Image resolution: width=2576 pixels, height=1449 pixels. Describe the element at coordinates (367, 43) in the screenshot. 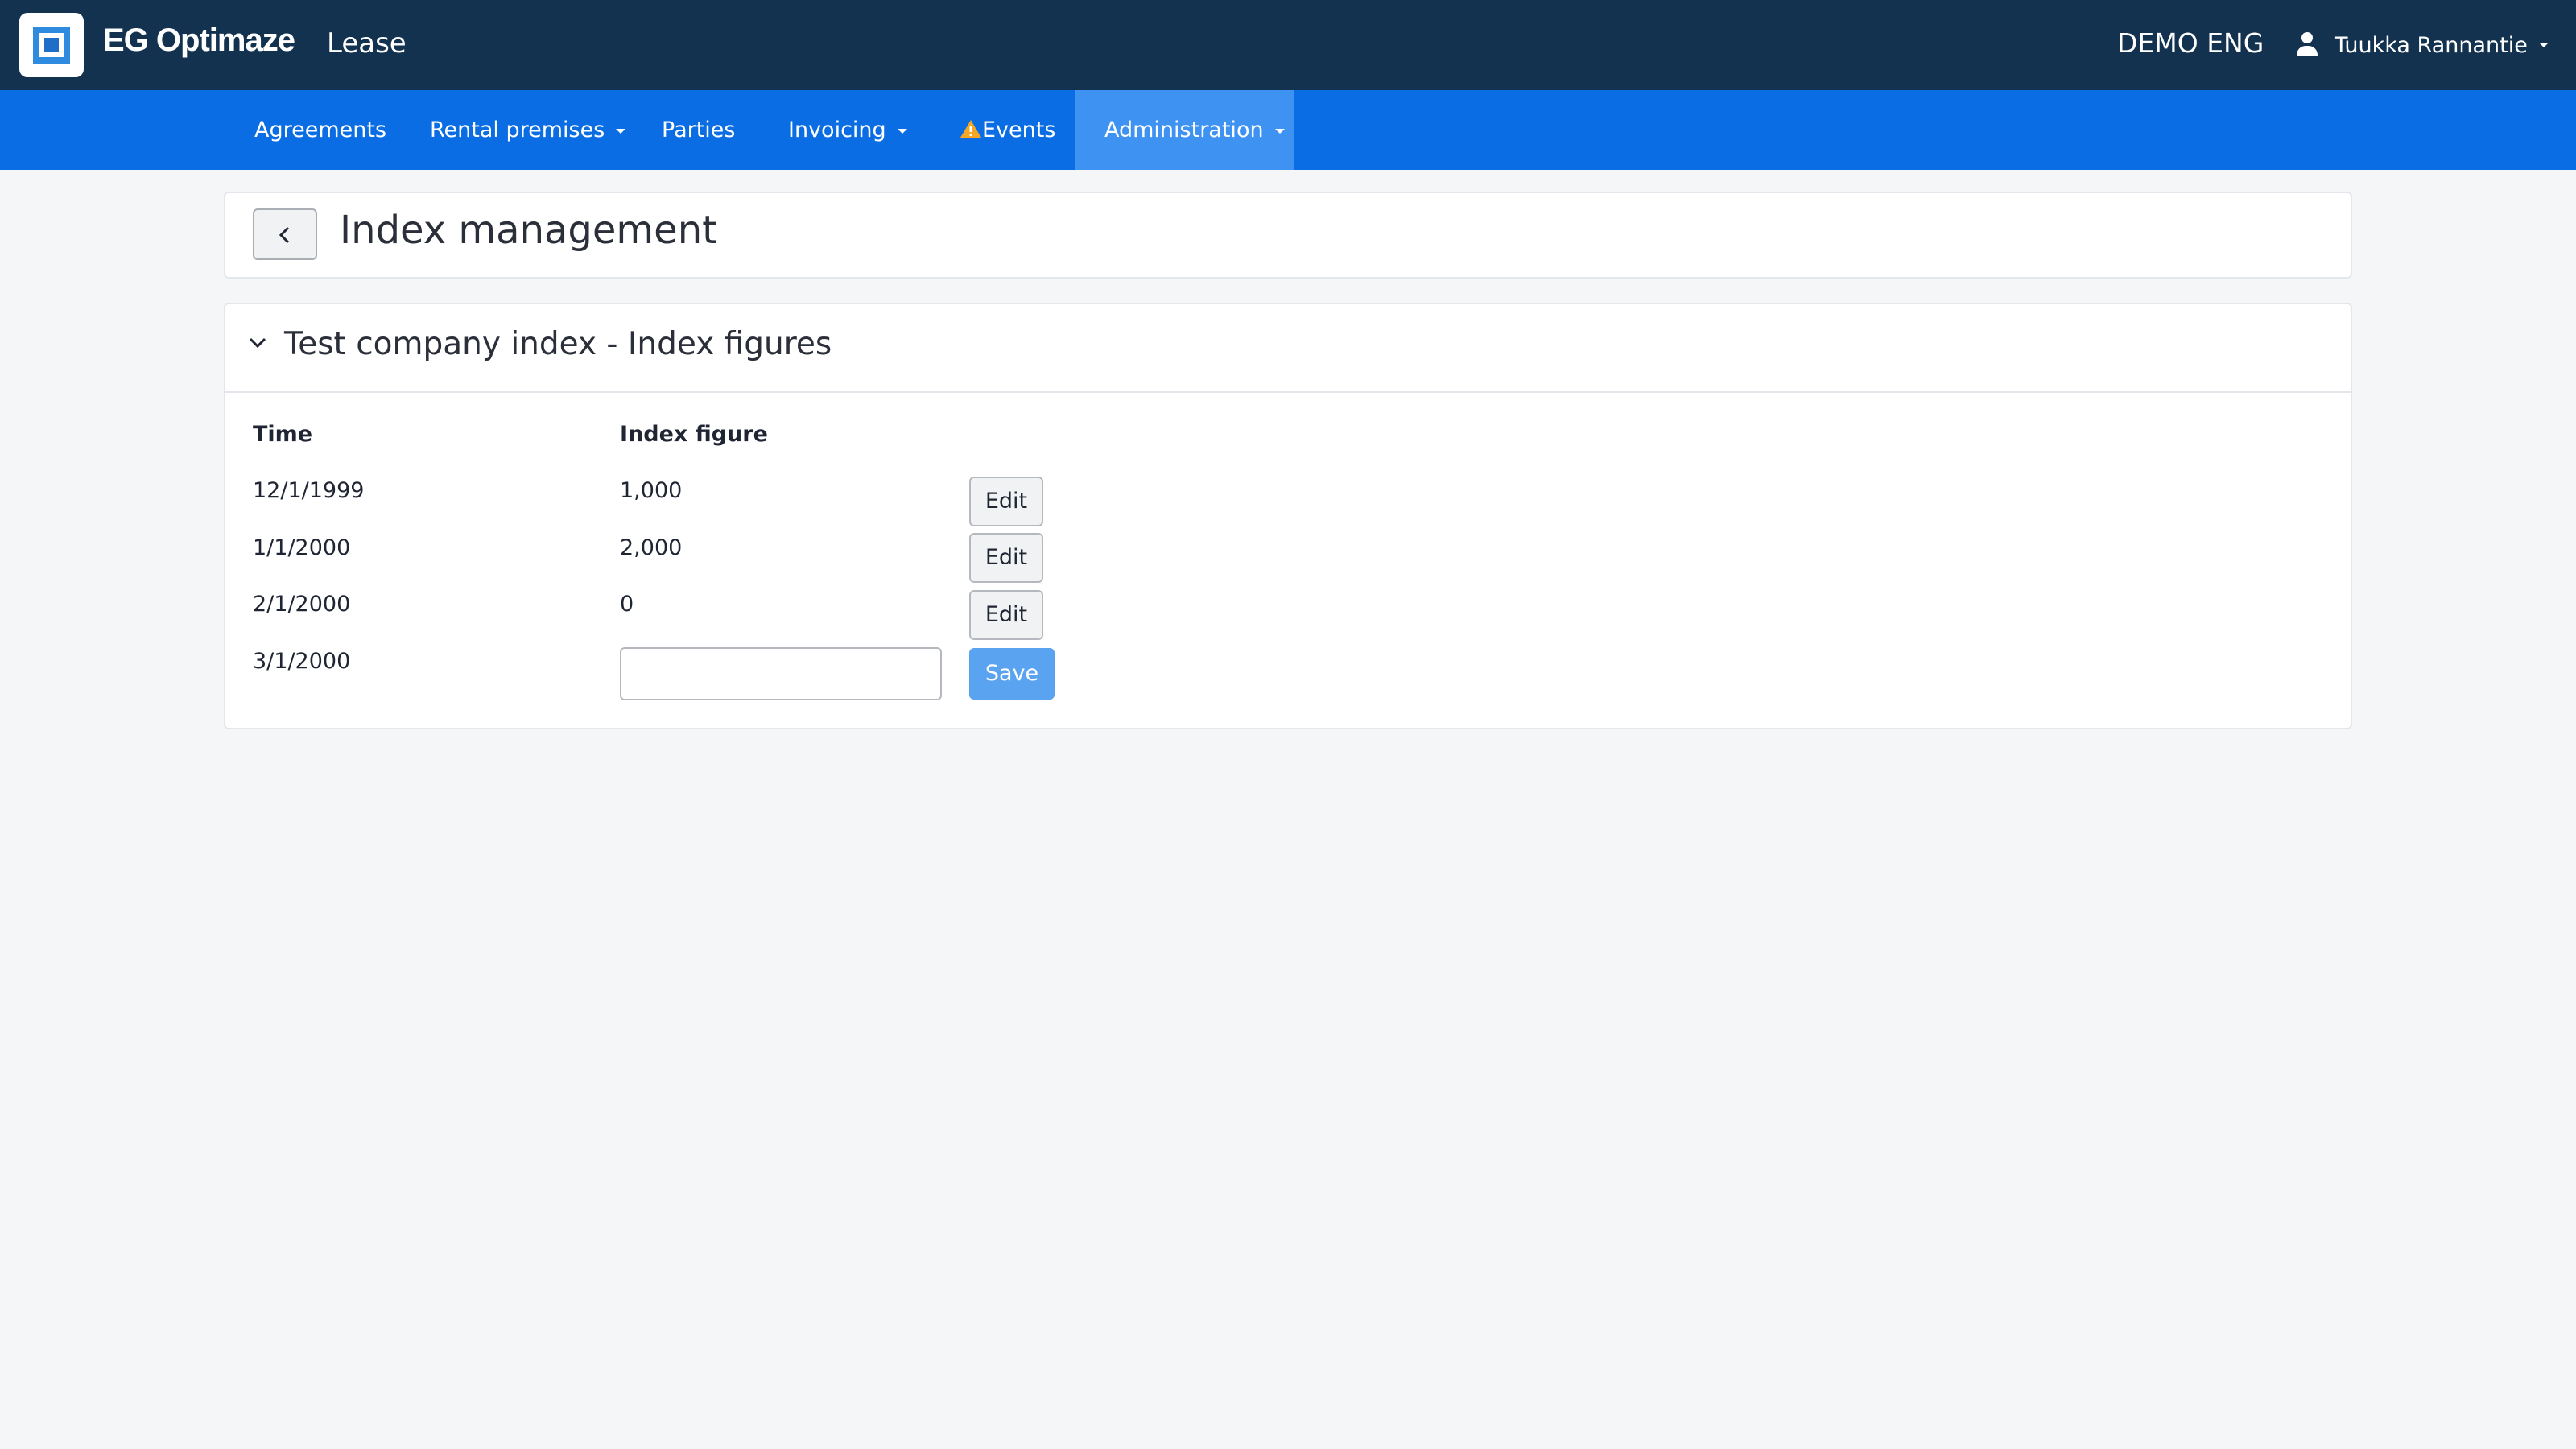

I see `module-name: Lease` at that location.